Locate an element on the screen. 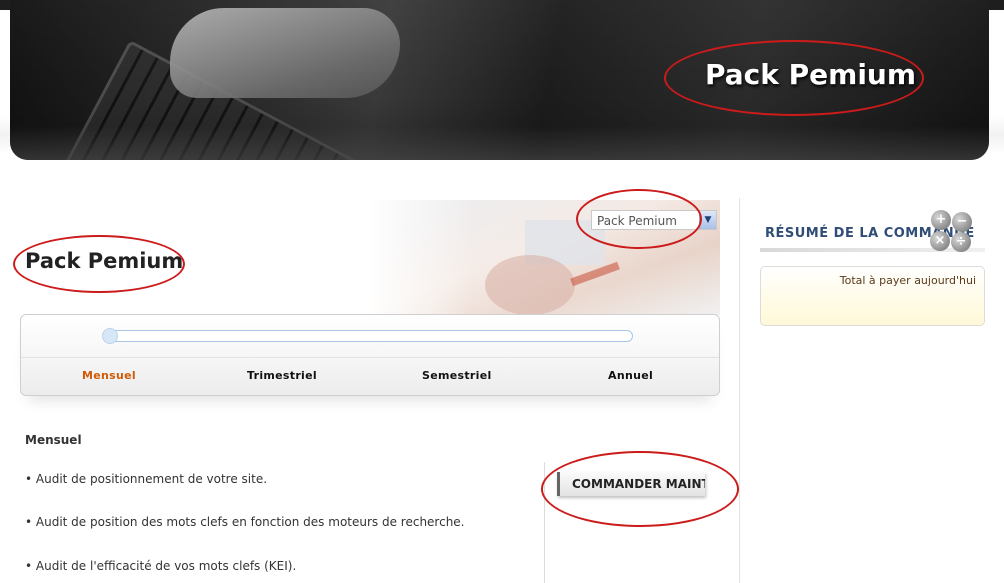 This screenshot has width=1004, height=583. details-title: Mensuel is located at coordinates (53, 440).